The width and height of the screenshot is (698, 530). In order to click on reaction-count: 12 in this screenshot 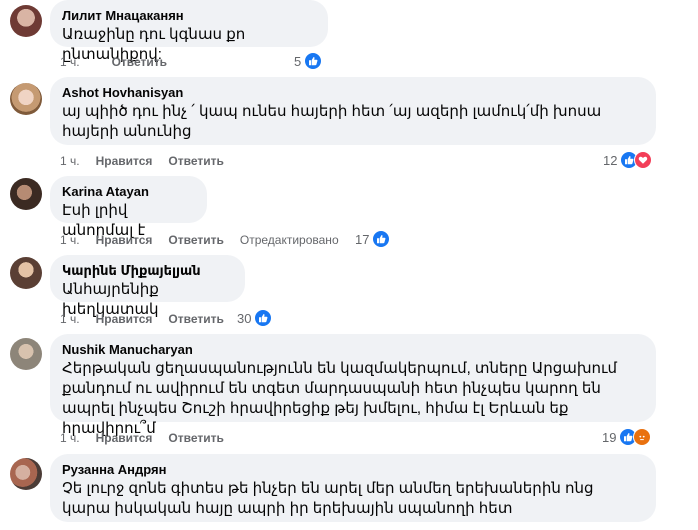, I will do `click(610, 160)`.